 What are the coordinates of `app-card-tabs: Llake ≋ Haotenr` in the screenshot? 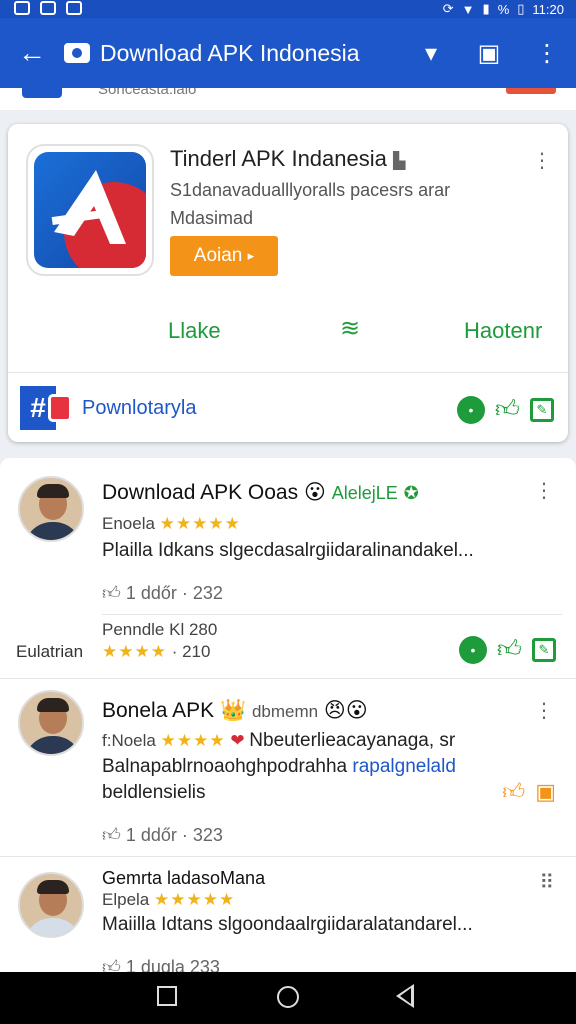 It's located at (288, 330).